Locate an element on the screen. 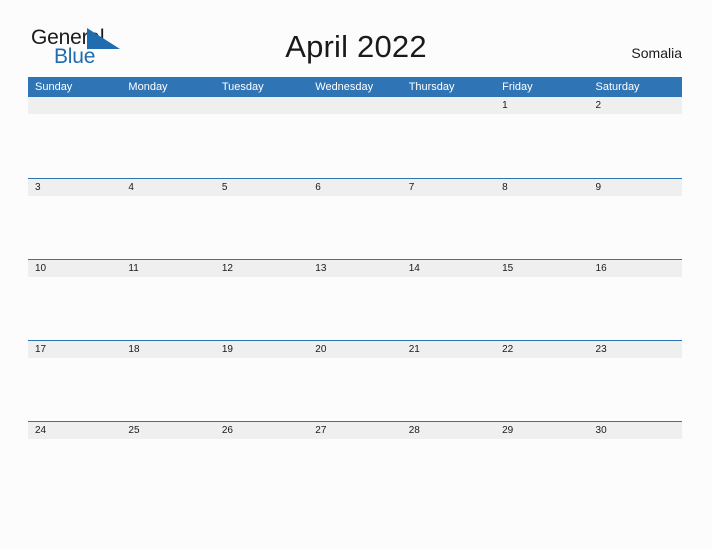  day-cell: 11 is located at coordinates (167, 268).